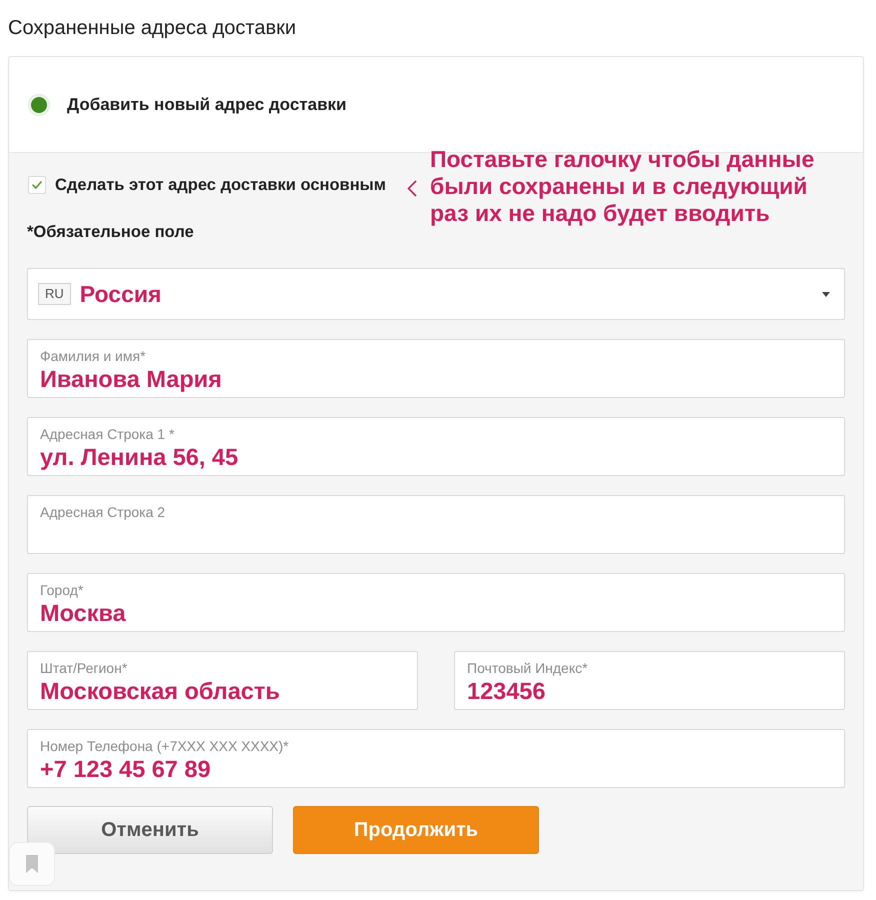 This screenshot has height=900, width=876. Describe the element at coordinates (436, 602) in the screenshot. I see `input-field: Город* Москва` at that location.